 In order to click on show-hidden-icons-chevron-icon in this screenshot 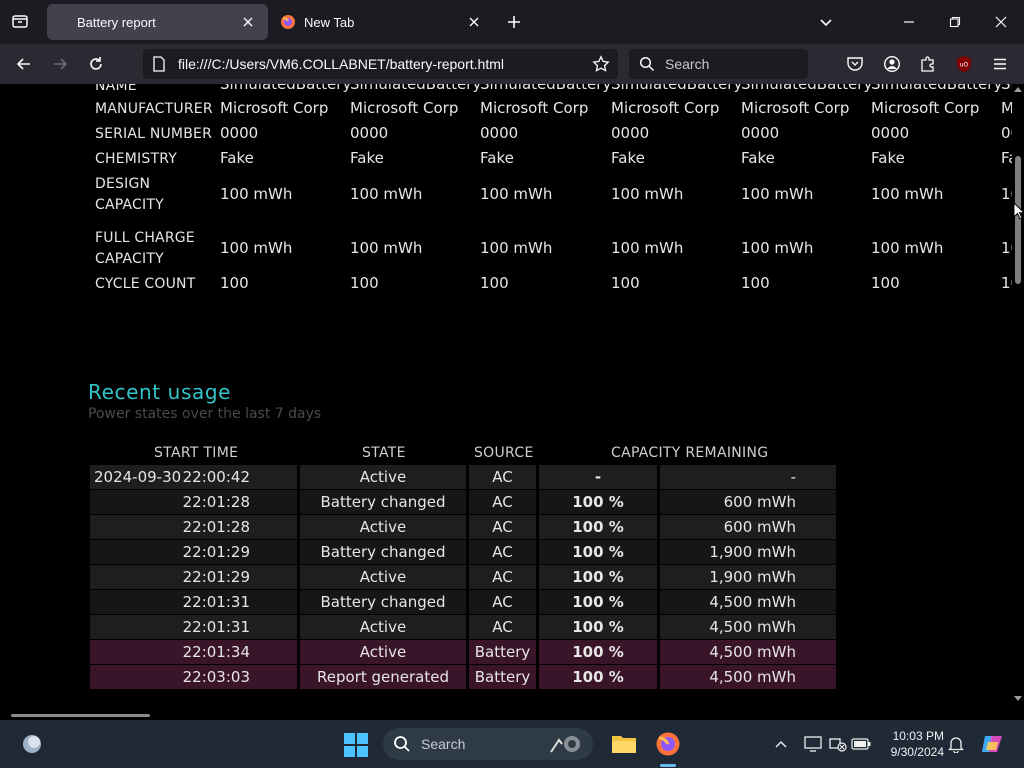, I will do `click(781, 744)`.